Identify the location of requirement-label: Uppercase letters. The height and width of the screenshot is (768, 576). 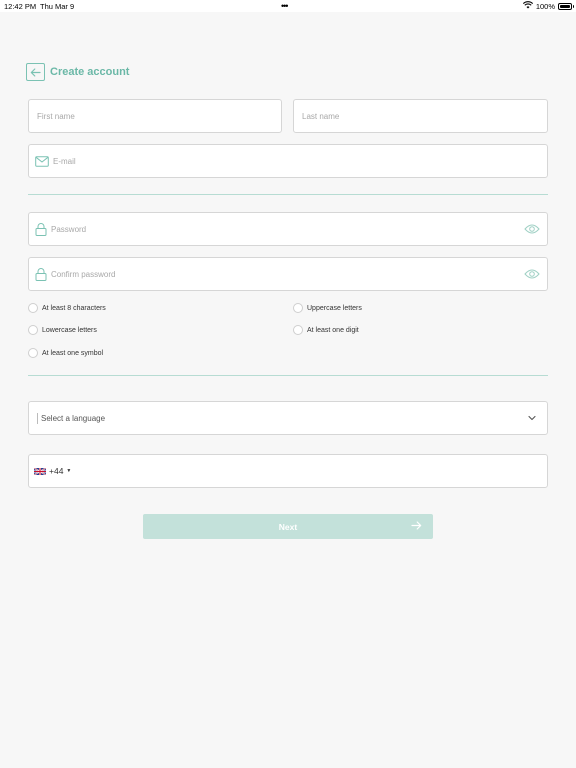
(334, 308).